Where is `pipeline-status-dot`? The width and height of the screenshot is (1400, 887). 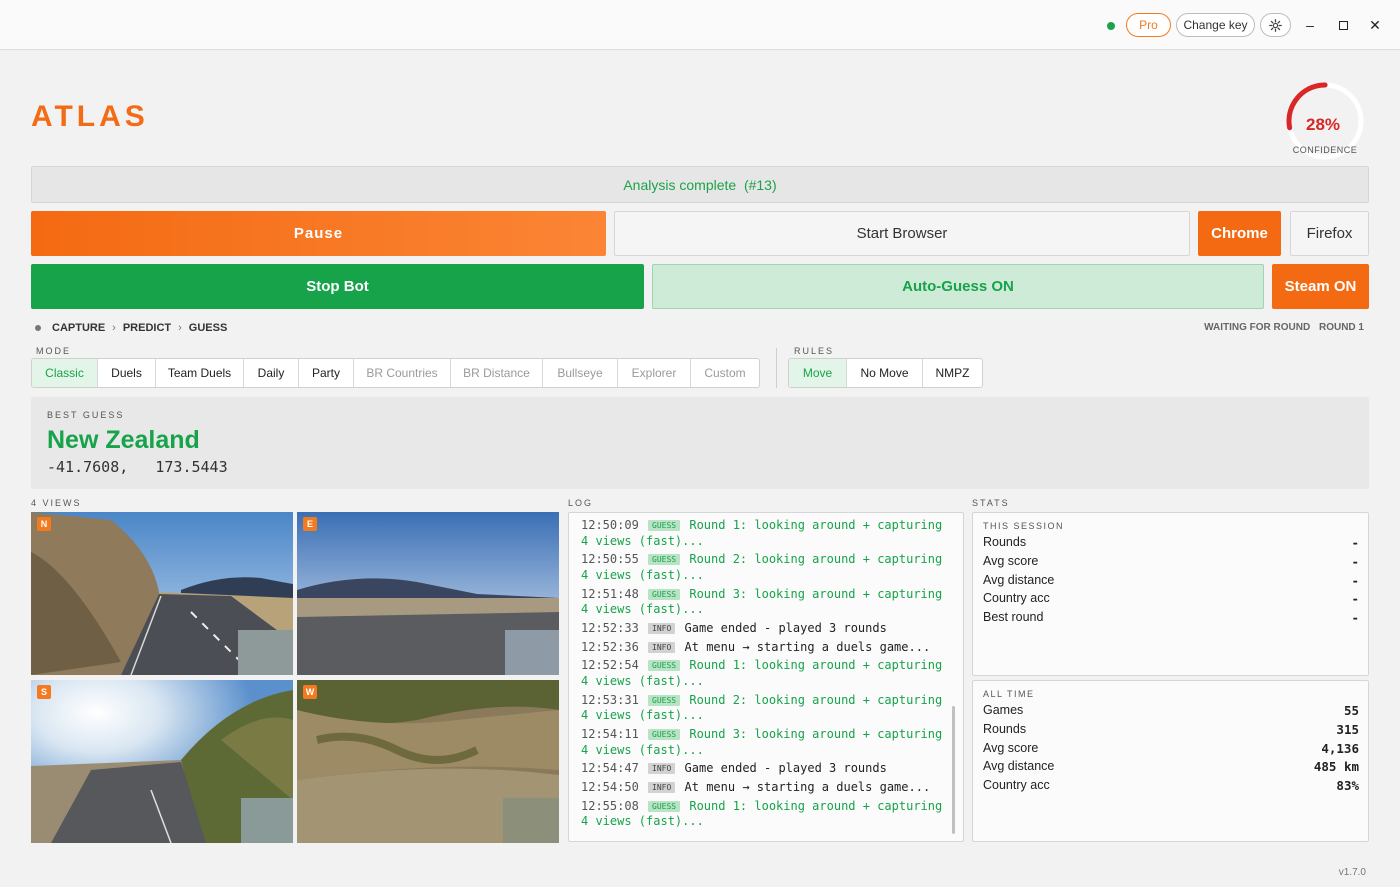
pipeline-status-dot is located at coordinates (38, 328).